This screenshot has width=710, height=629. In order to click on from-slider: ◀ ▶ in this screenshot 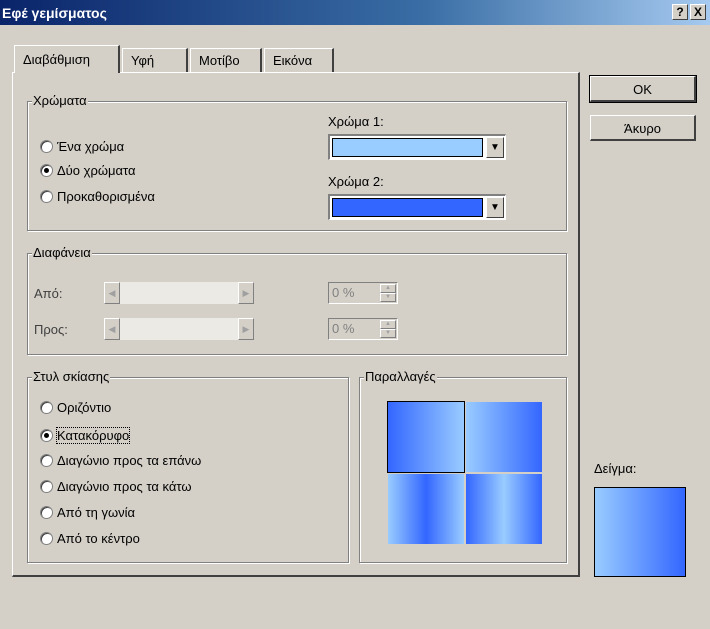, I will do `click(179, 293)`.